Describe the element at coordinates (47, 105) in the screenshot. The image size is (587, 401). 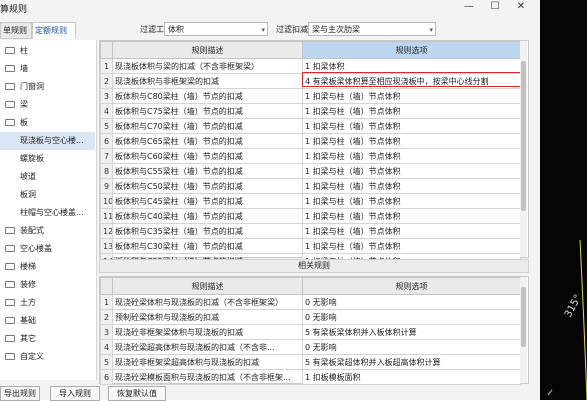
I see `tree-item-beam: 梁` at that location.